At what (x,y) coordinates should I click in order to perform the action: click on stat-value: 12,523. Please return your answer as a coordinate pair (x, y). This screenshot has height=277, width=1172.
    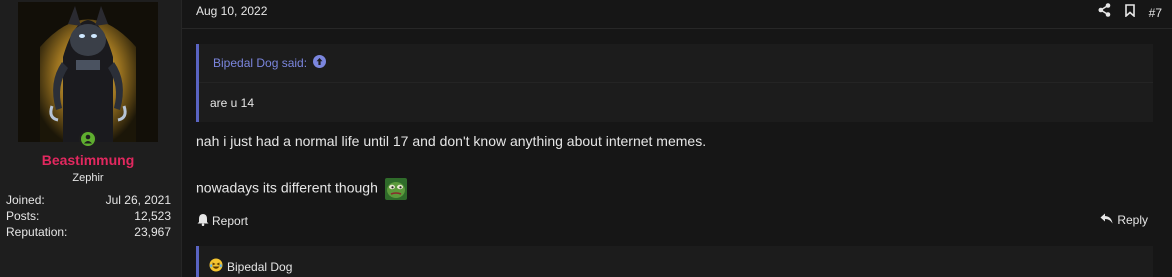
    Looking at the image, I should click on (152, 216).